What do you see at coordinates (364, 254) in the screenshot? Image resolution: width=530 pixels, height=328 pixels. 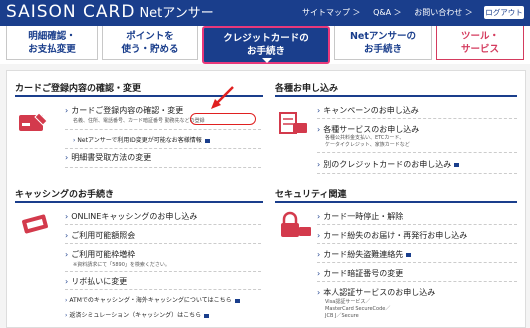 I see `lost-stolen-contact-link: カード紛失盗難連絡先` at bounding box center [364, 254].